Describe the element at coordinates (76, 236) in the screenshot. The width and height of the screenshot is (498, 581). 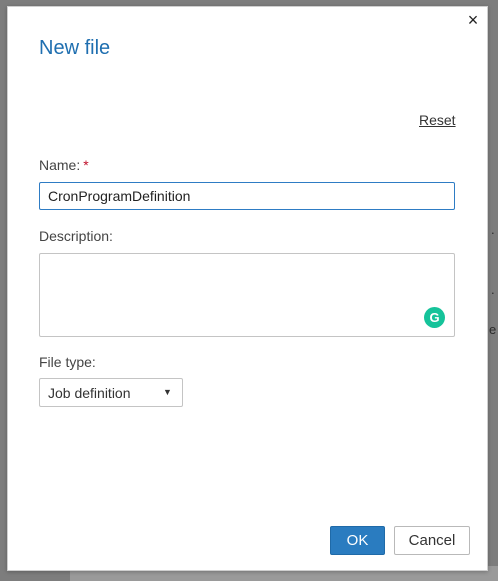
I see `description-label: Description:` at that location.